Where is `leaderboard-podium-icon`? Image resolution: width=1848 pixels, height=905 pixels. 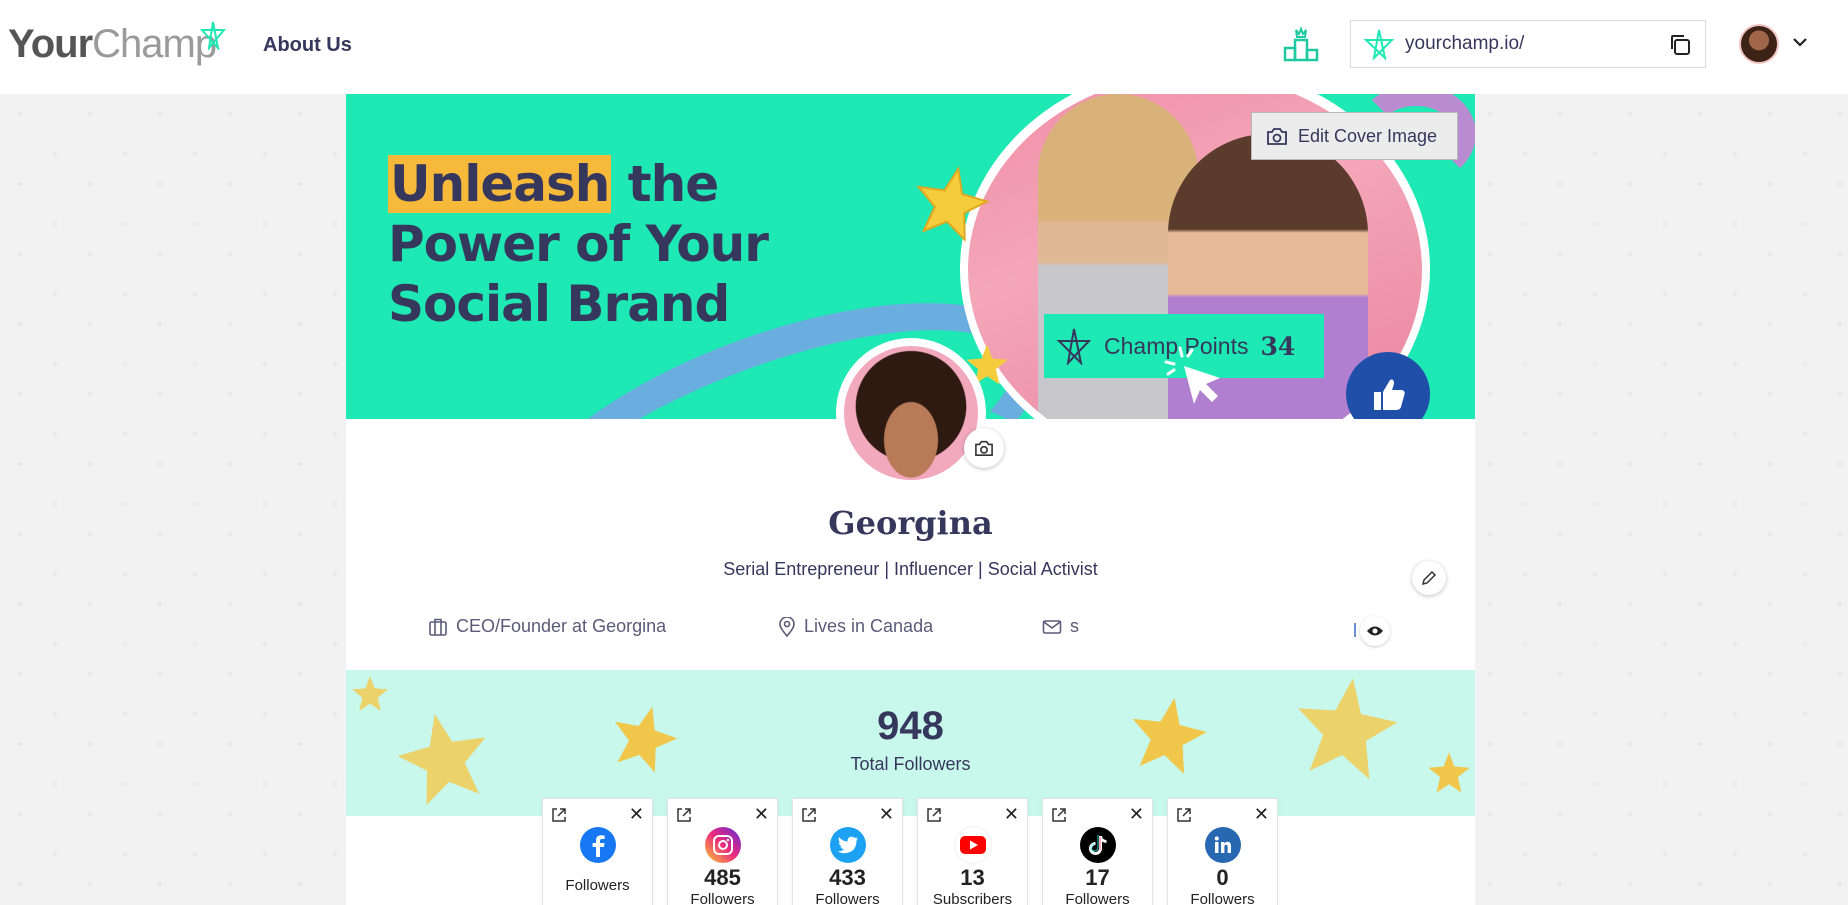 leaderboard-podium-icon is located at coordinates (1301, 44).